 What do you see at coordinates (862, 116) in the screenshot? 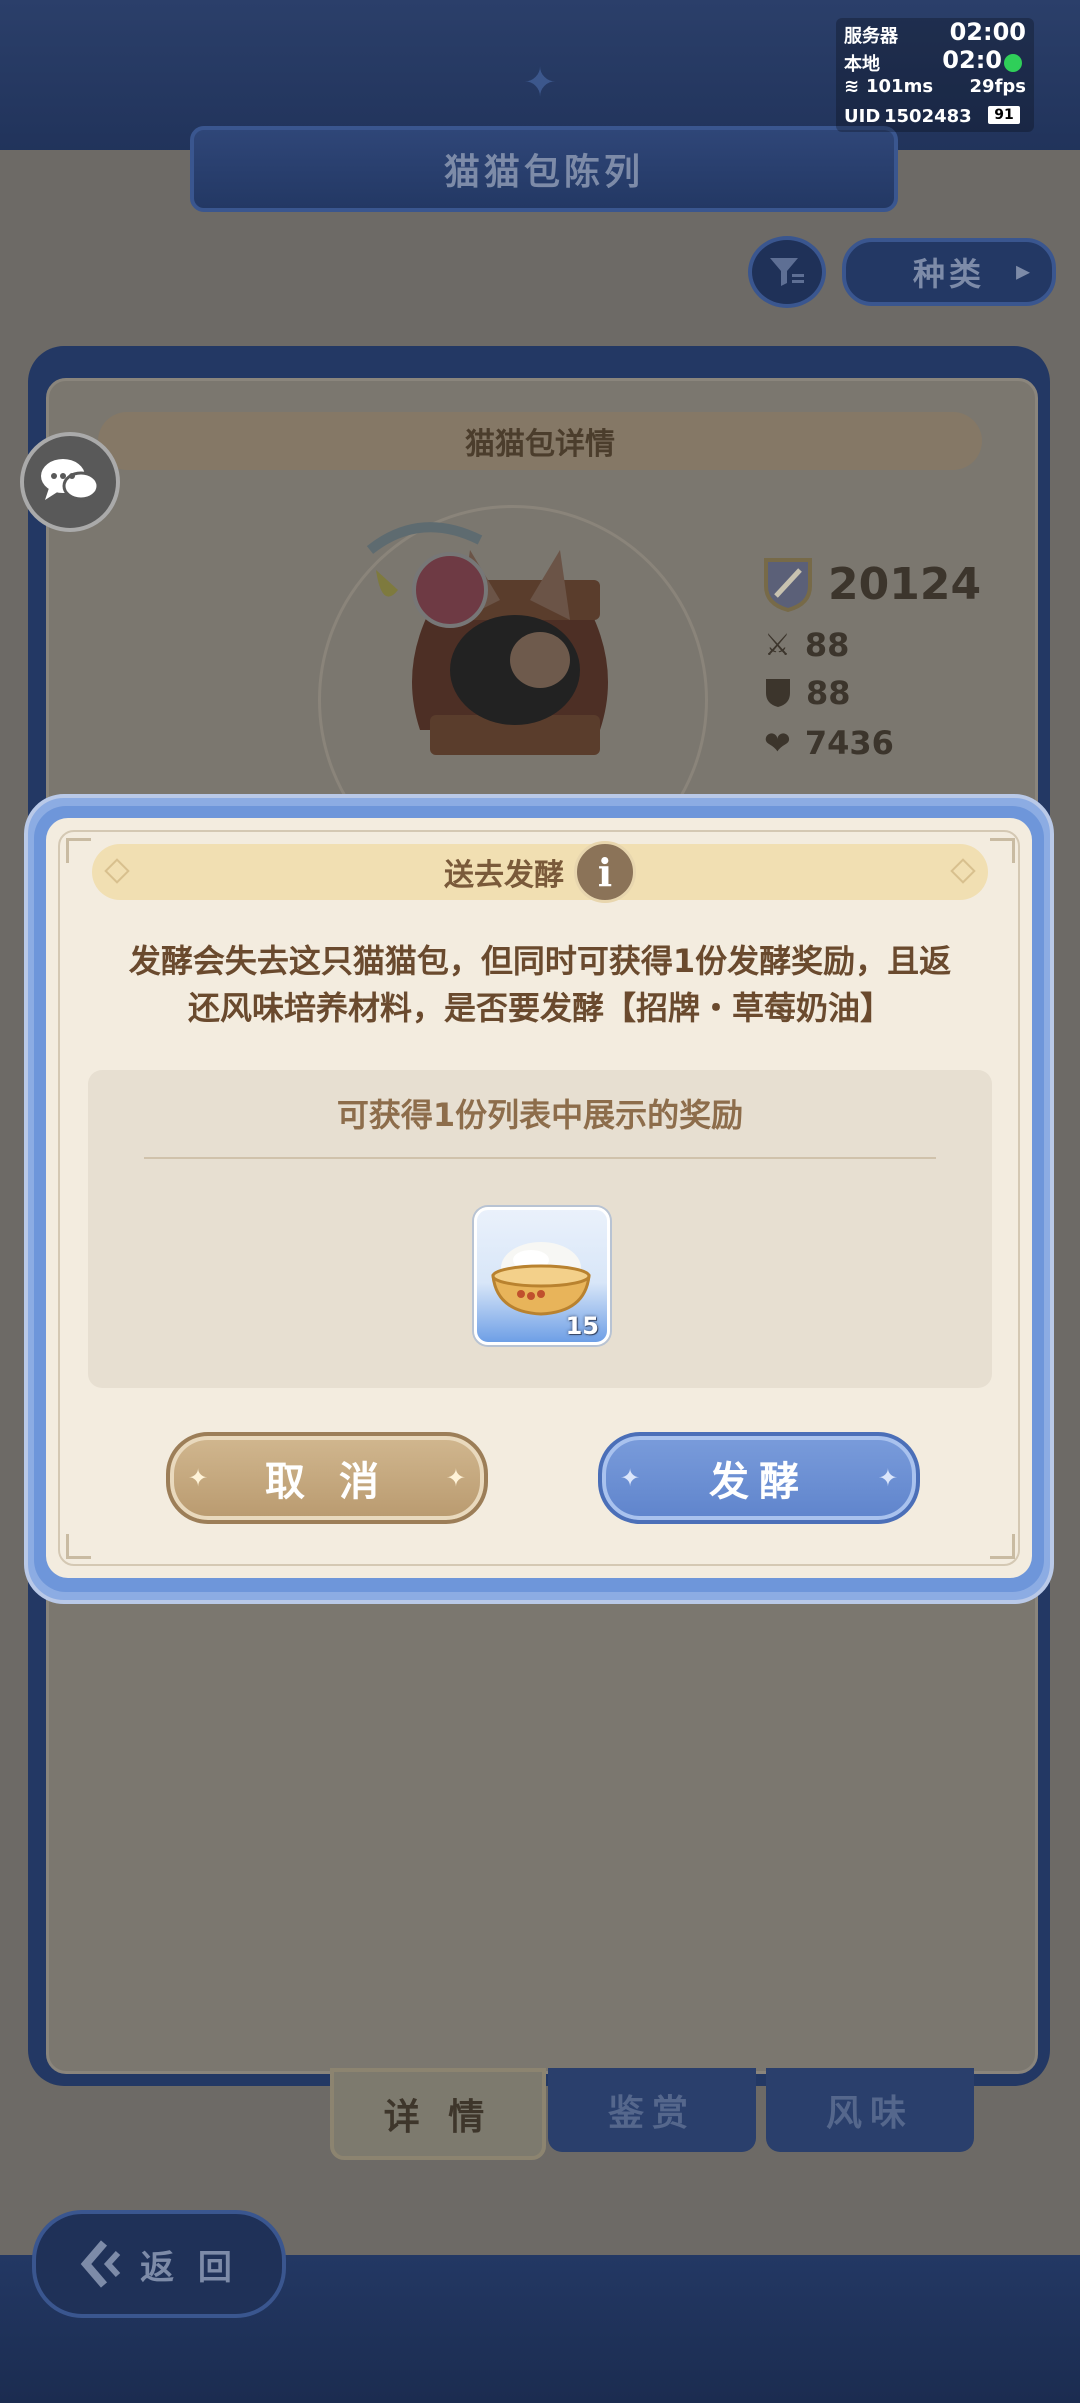
I see `hud-uid-label: UID` at bounding box center [862, 116].